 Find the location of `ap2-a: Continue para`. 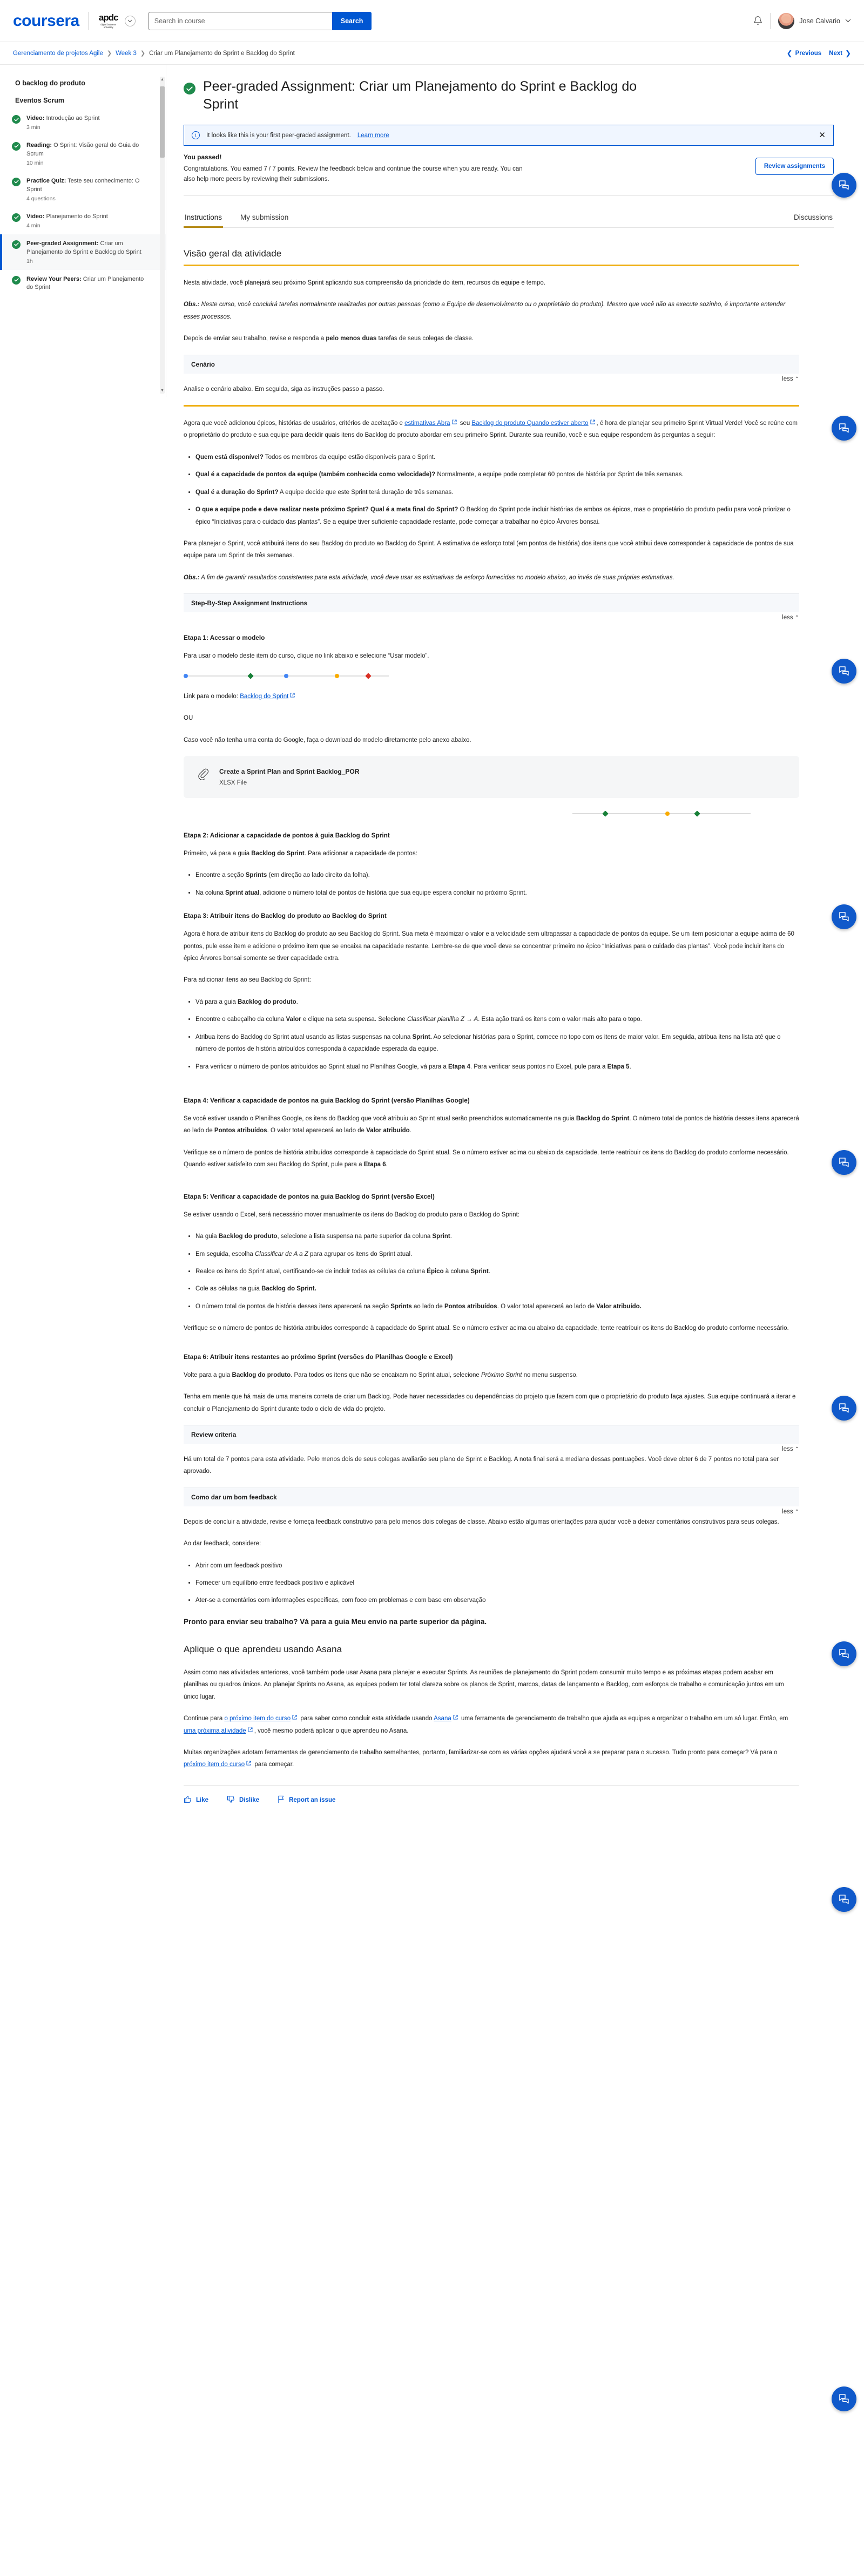

ap2-a: Continue para is located at coordinates (204, 1719).